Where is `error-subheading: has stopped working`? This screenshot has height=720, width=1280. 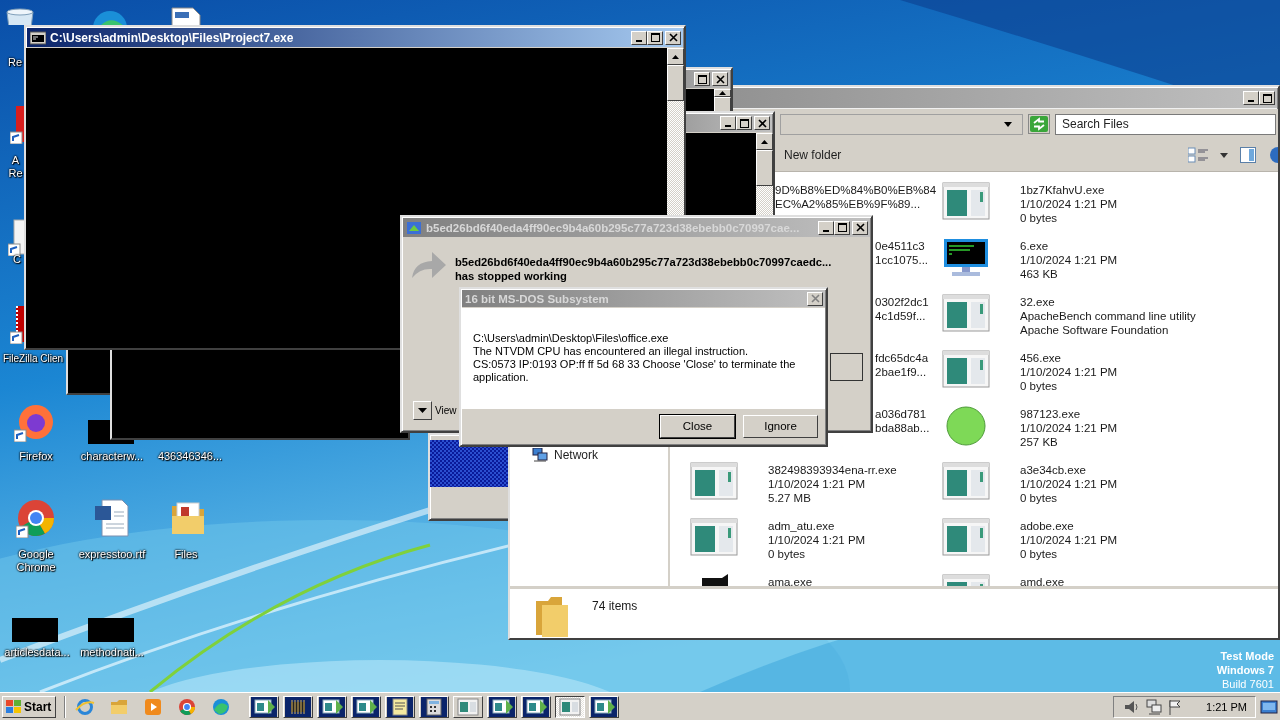 error-subheading: has stopped working is located at coordinates (511, 276).